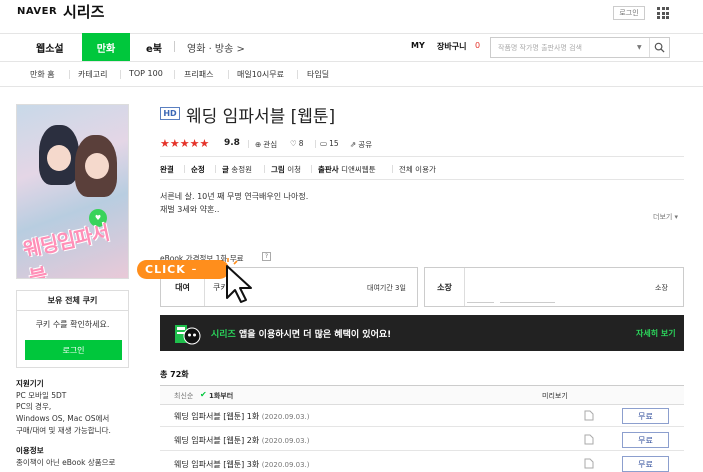  What do you see at coordinates (184, 143) in the screenshot?
I see `rating-stars: ★★★★★` at bounding box center [184, 143].